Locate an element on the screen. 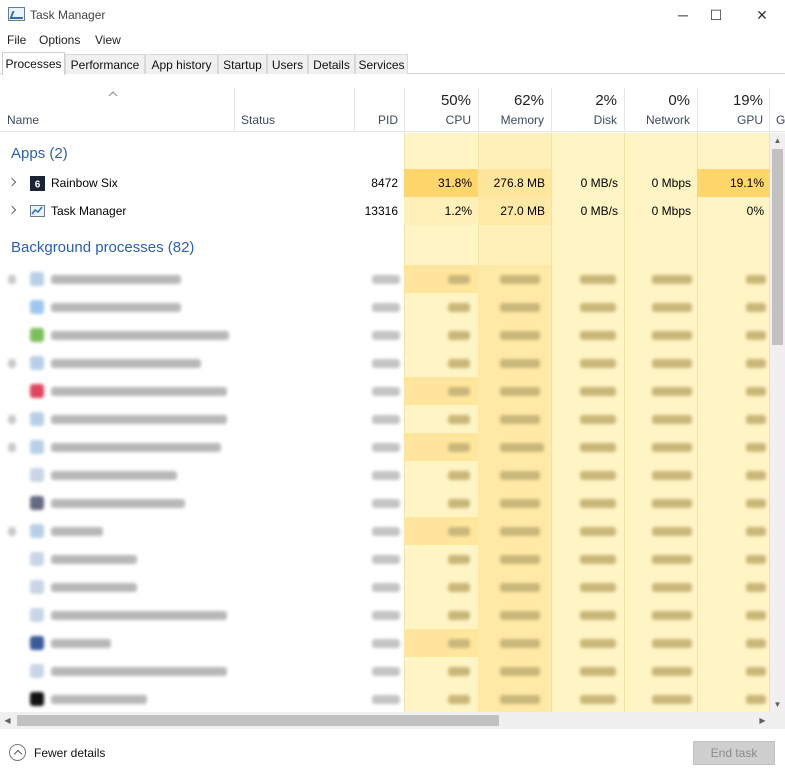  tab-performance: Performance is located at coordinates (105, 64).